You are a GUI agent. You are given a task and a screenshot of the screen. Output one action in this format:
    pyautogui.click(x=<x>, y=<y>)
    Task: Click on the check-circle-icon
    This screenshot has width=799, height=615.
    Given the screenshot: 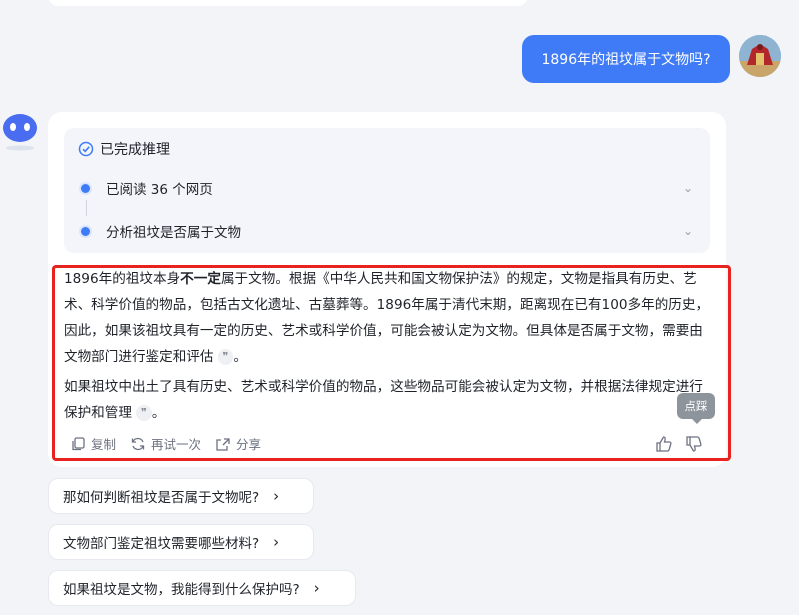 What is the action you would take?
    pyautogui.click(x=86, y=149)
    